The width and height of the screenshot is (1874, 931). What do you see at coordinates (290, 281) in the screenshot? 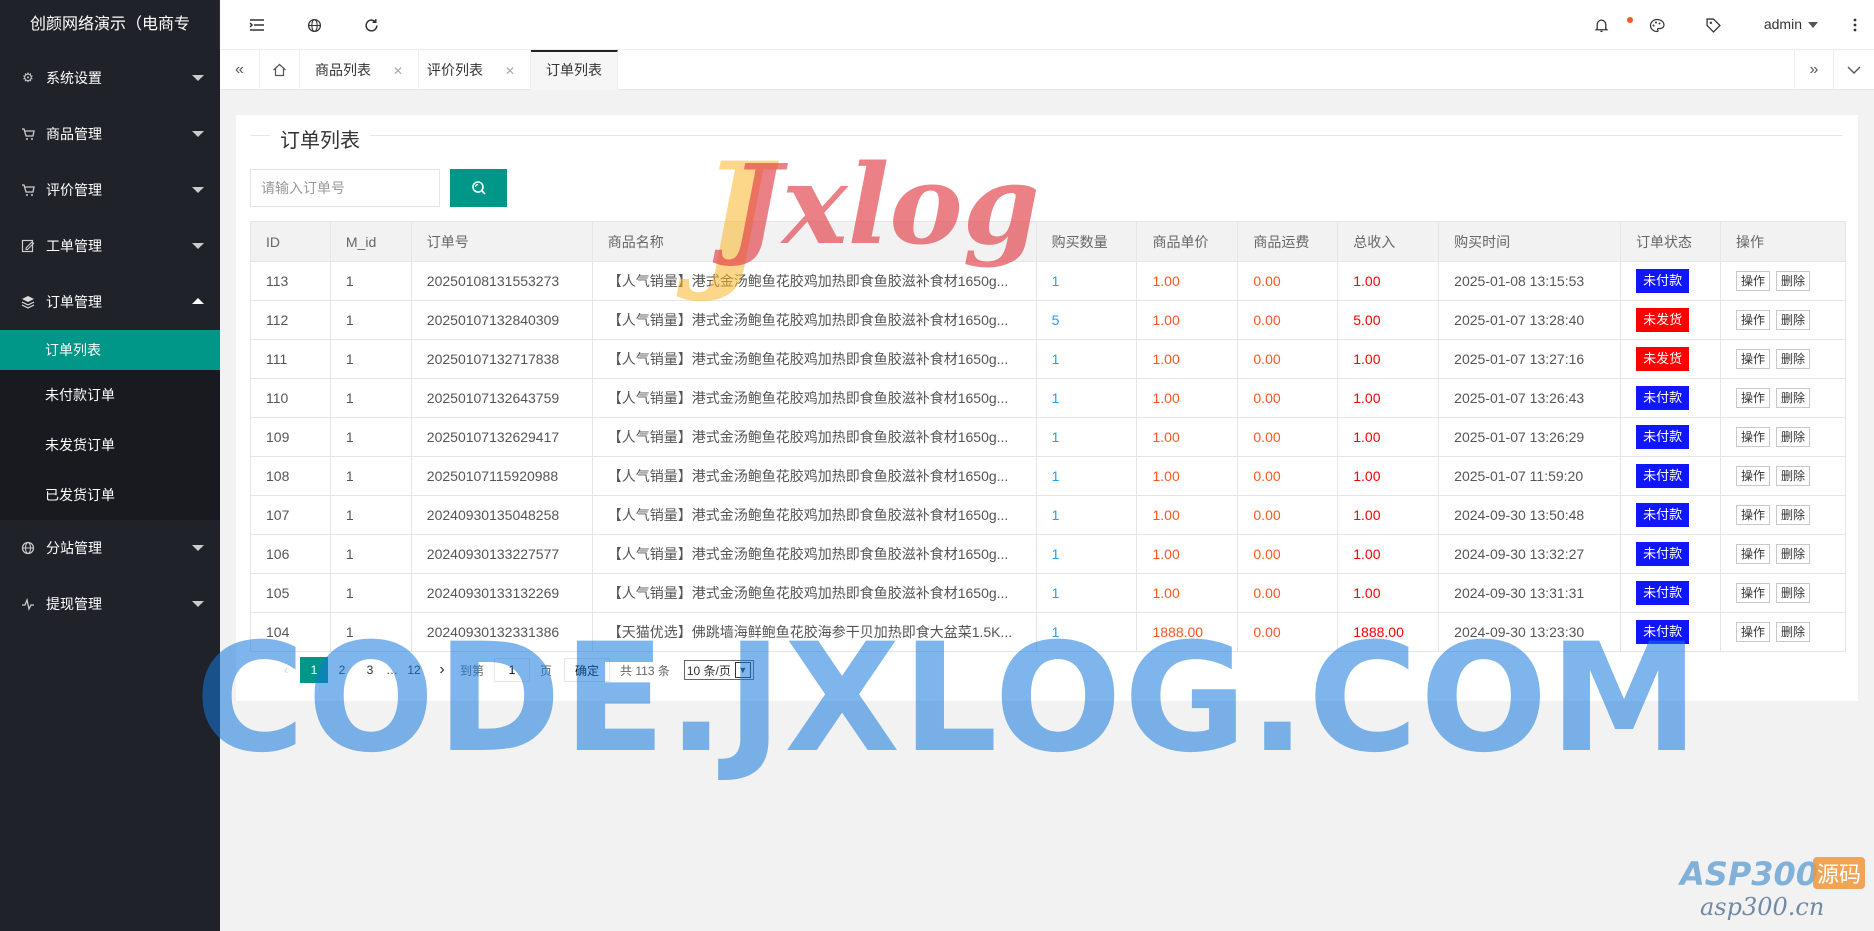
I see `cell-id: 113` at bounding box center [290, 281].